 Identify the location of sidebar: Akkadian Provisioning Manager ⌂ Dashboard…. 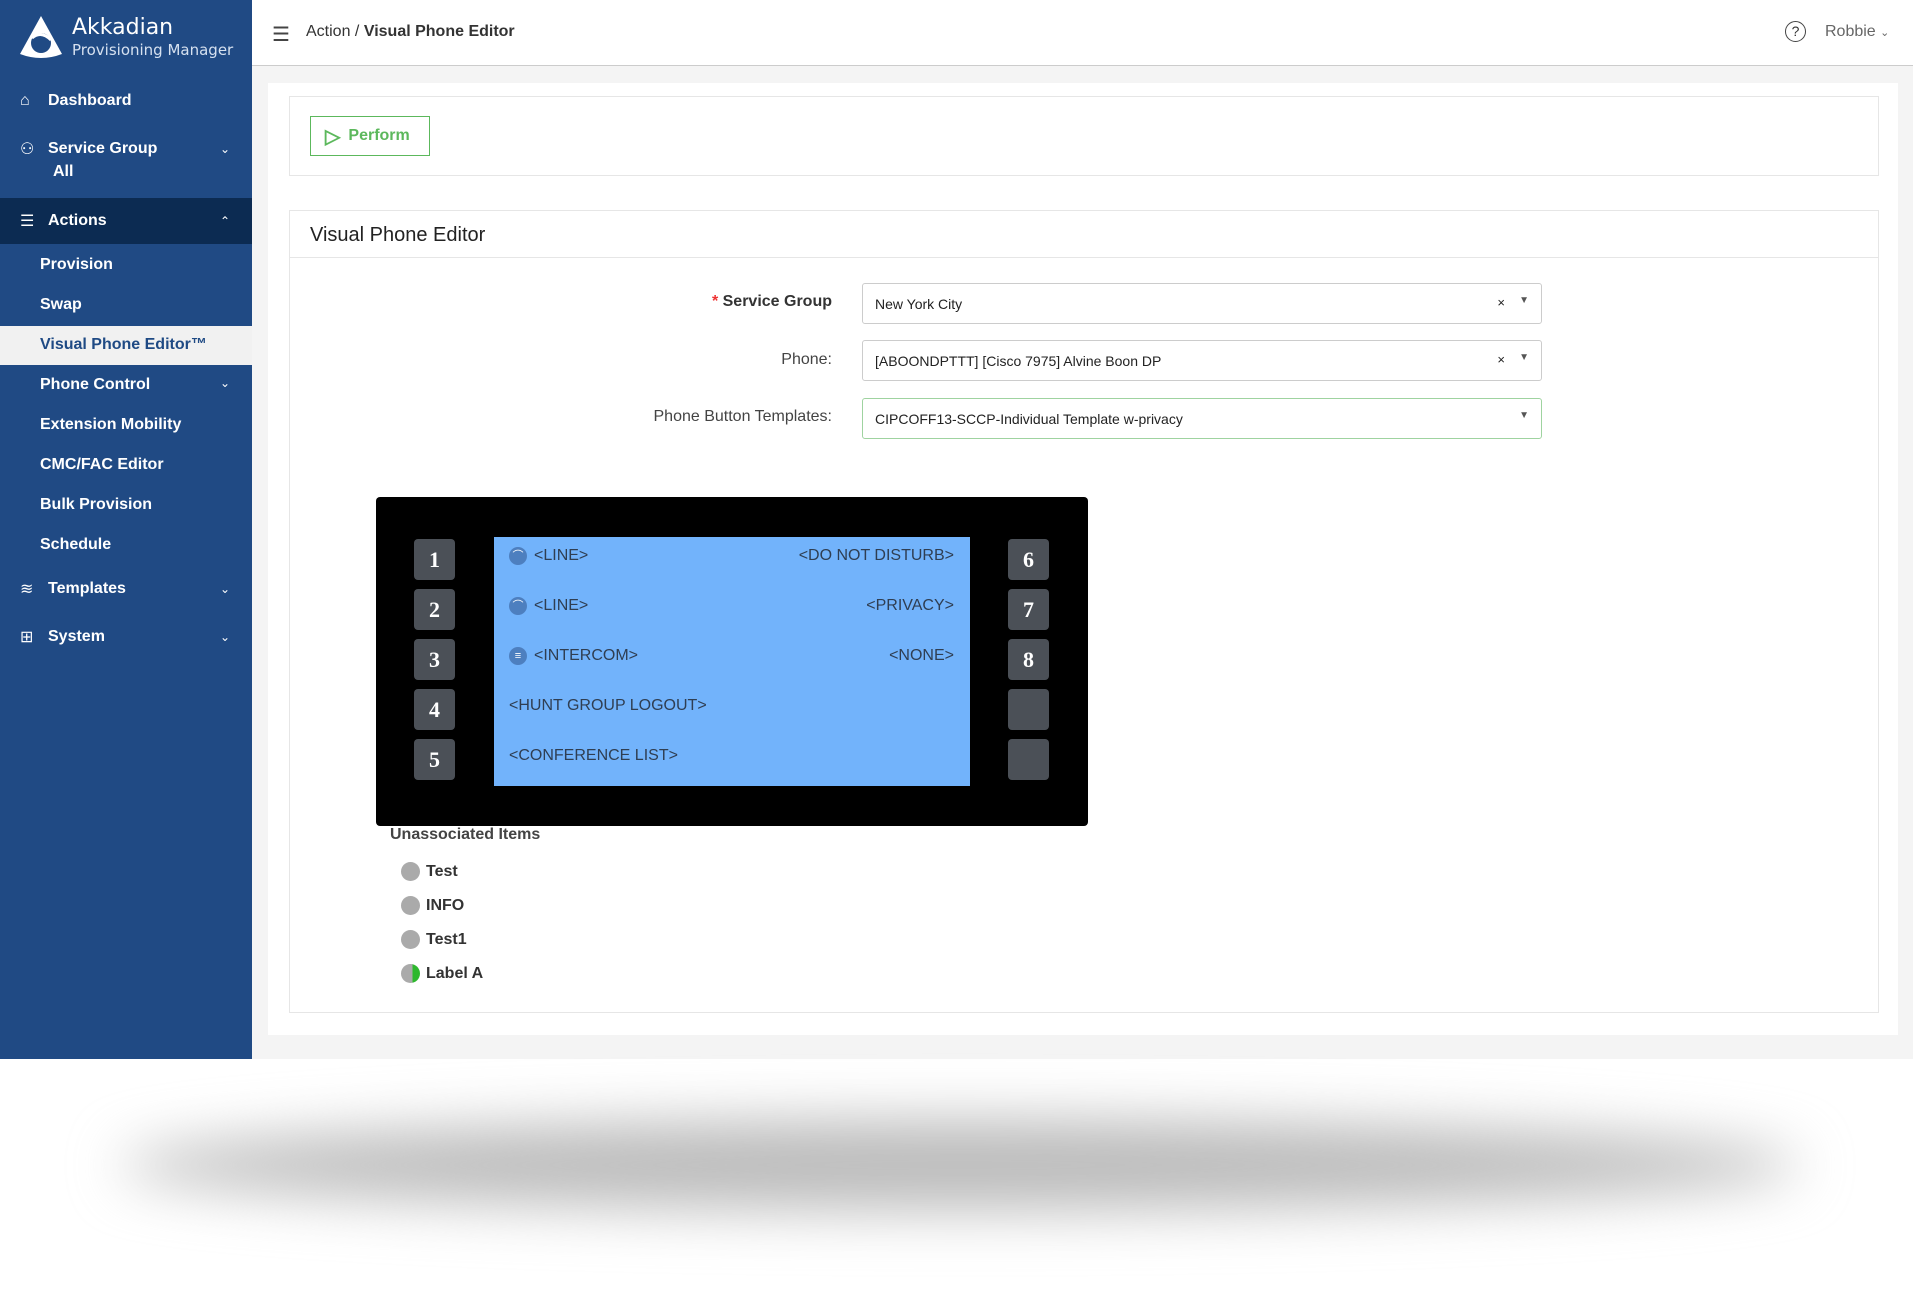
(126, 529).